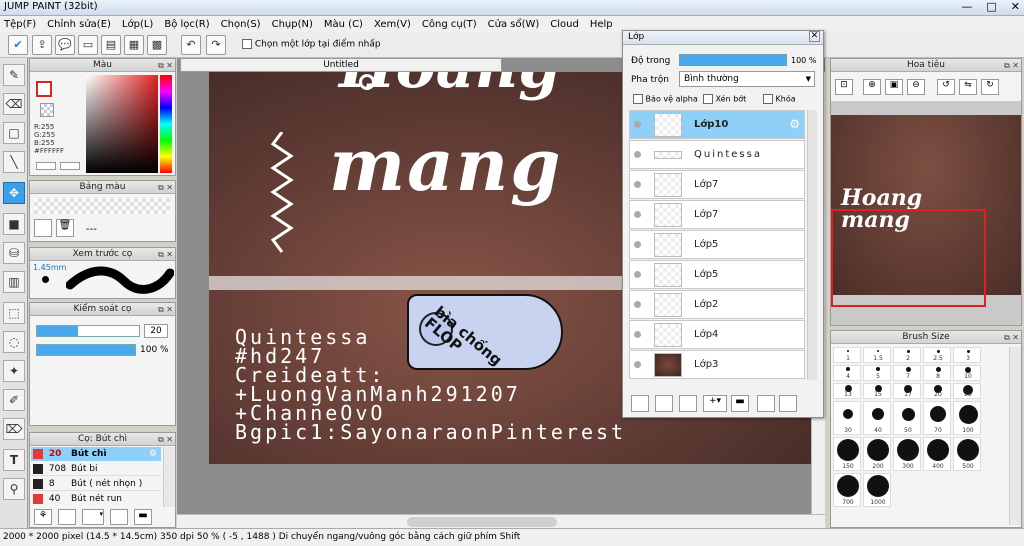  Describe the element at coordinates (14, 75) in the screenshot. I see `brush-tool-icon: ✎` at that location.